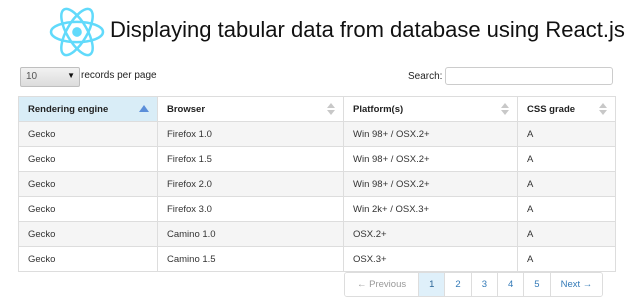 The width and height of the screenshot is (640, 300). Describe the element at coordinates (250, 259) in the screenshot. I see `cell-browser: Camino 1.5` at that location.